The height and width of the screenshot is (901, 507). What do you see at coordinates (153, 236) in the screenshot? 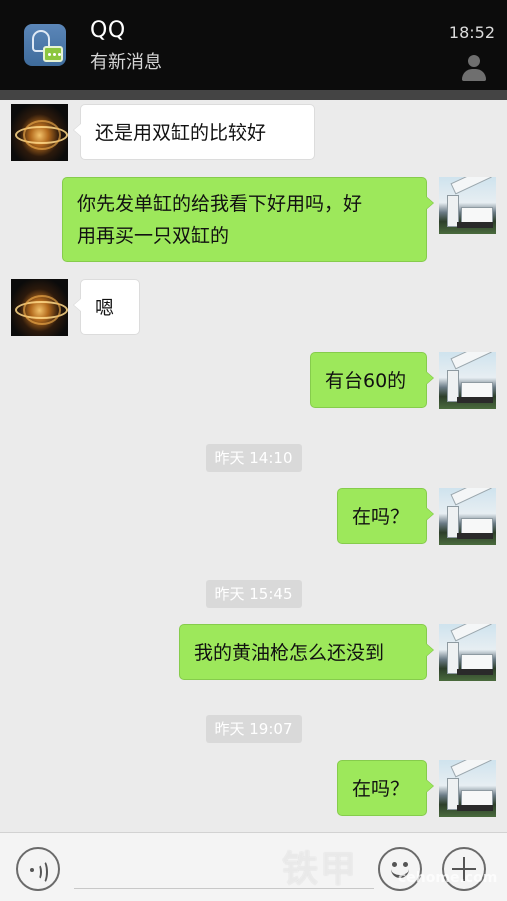
I see `message-text-line: 用再买一只双缸的` at bounding box center [153, 236].